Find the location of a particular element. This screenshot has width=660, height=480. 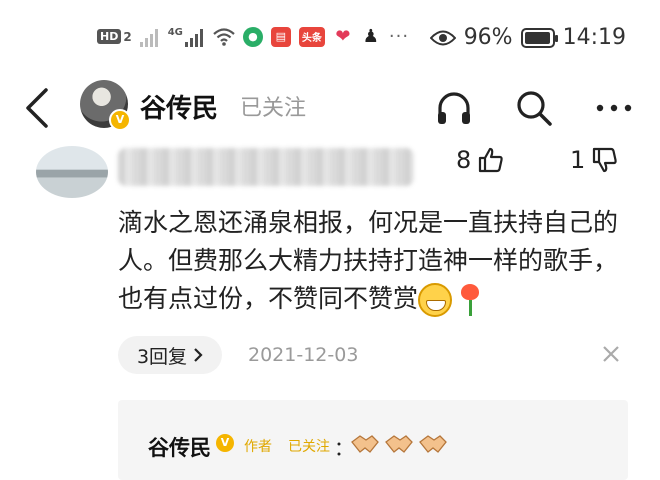

more-notifications-icon: ··· is located at coordinates (399, 36).